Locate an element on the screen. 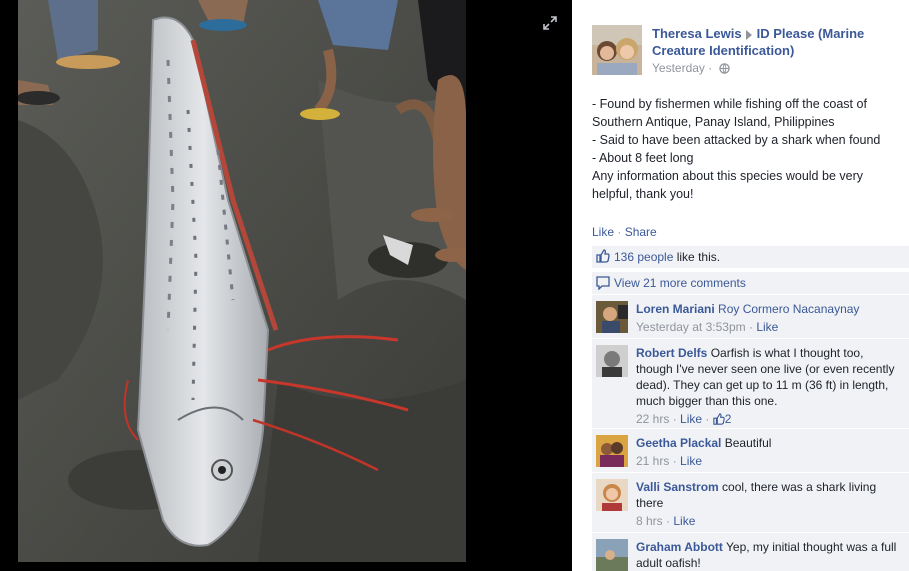 Image resolution: width=909 pixels, height=571 pixels. post-actions: Like · Share is located at coordinates (624, 232).